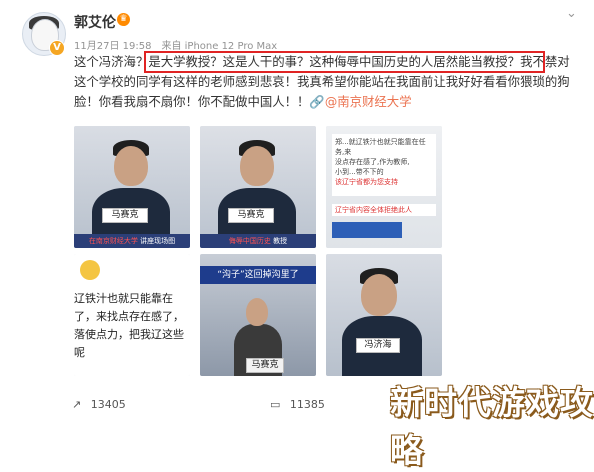 The height and width of the screenshot is (472, 594). I want to click on namecard: 冯济海, so click(378, 345).